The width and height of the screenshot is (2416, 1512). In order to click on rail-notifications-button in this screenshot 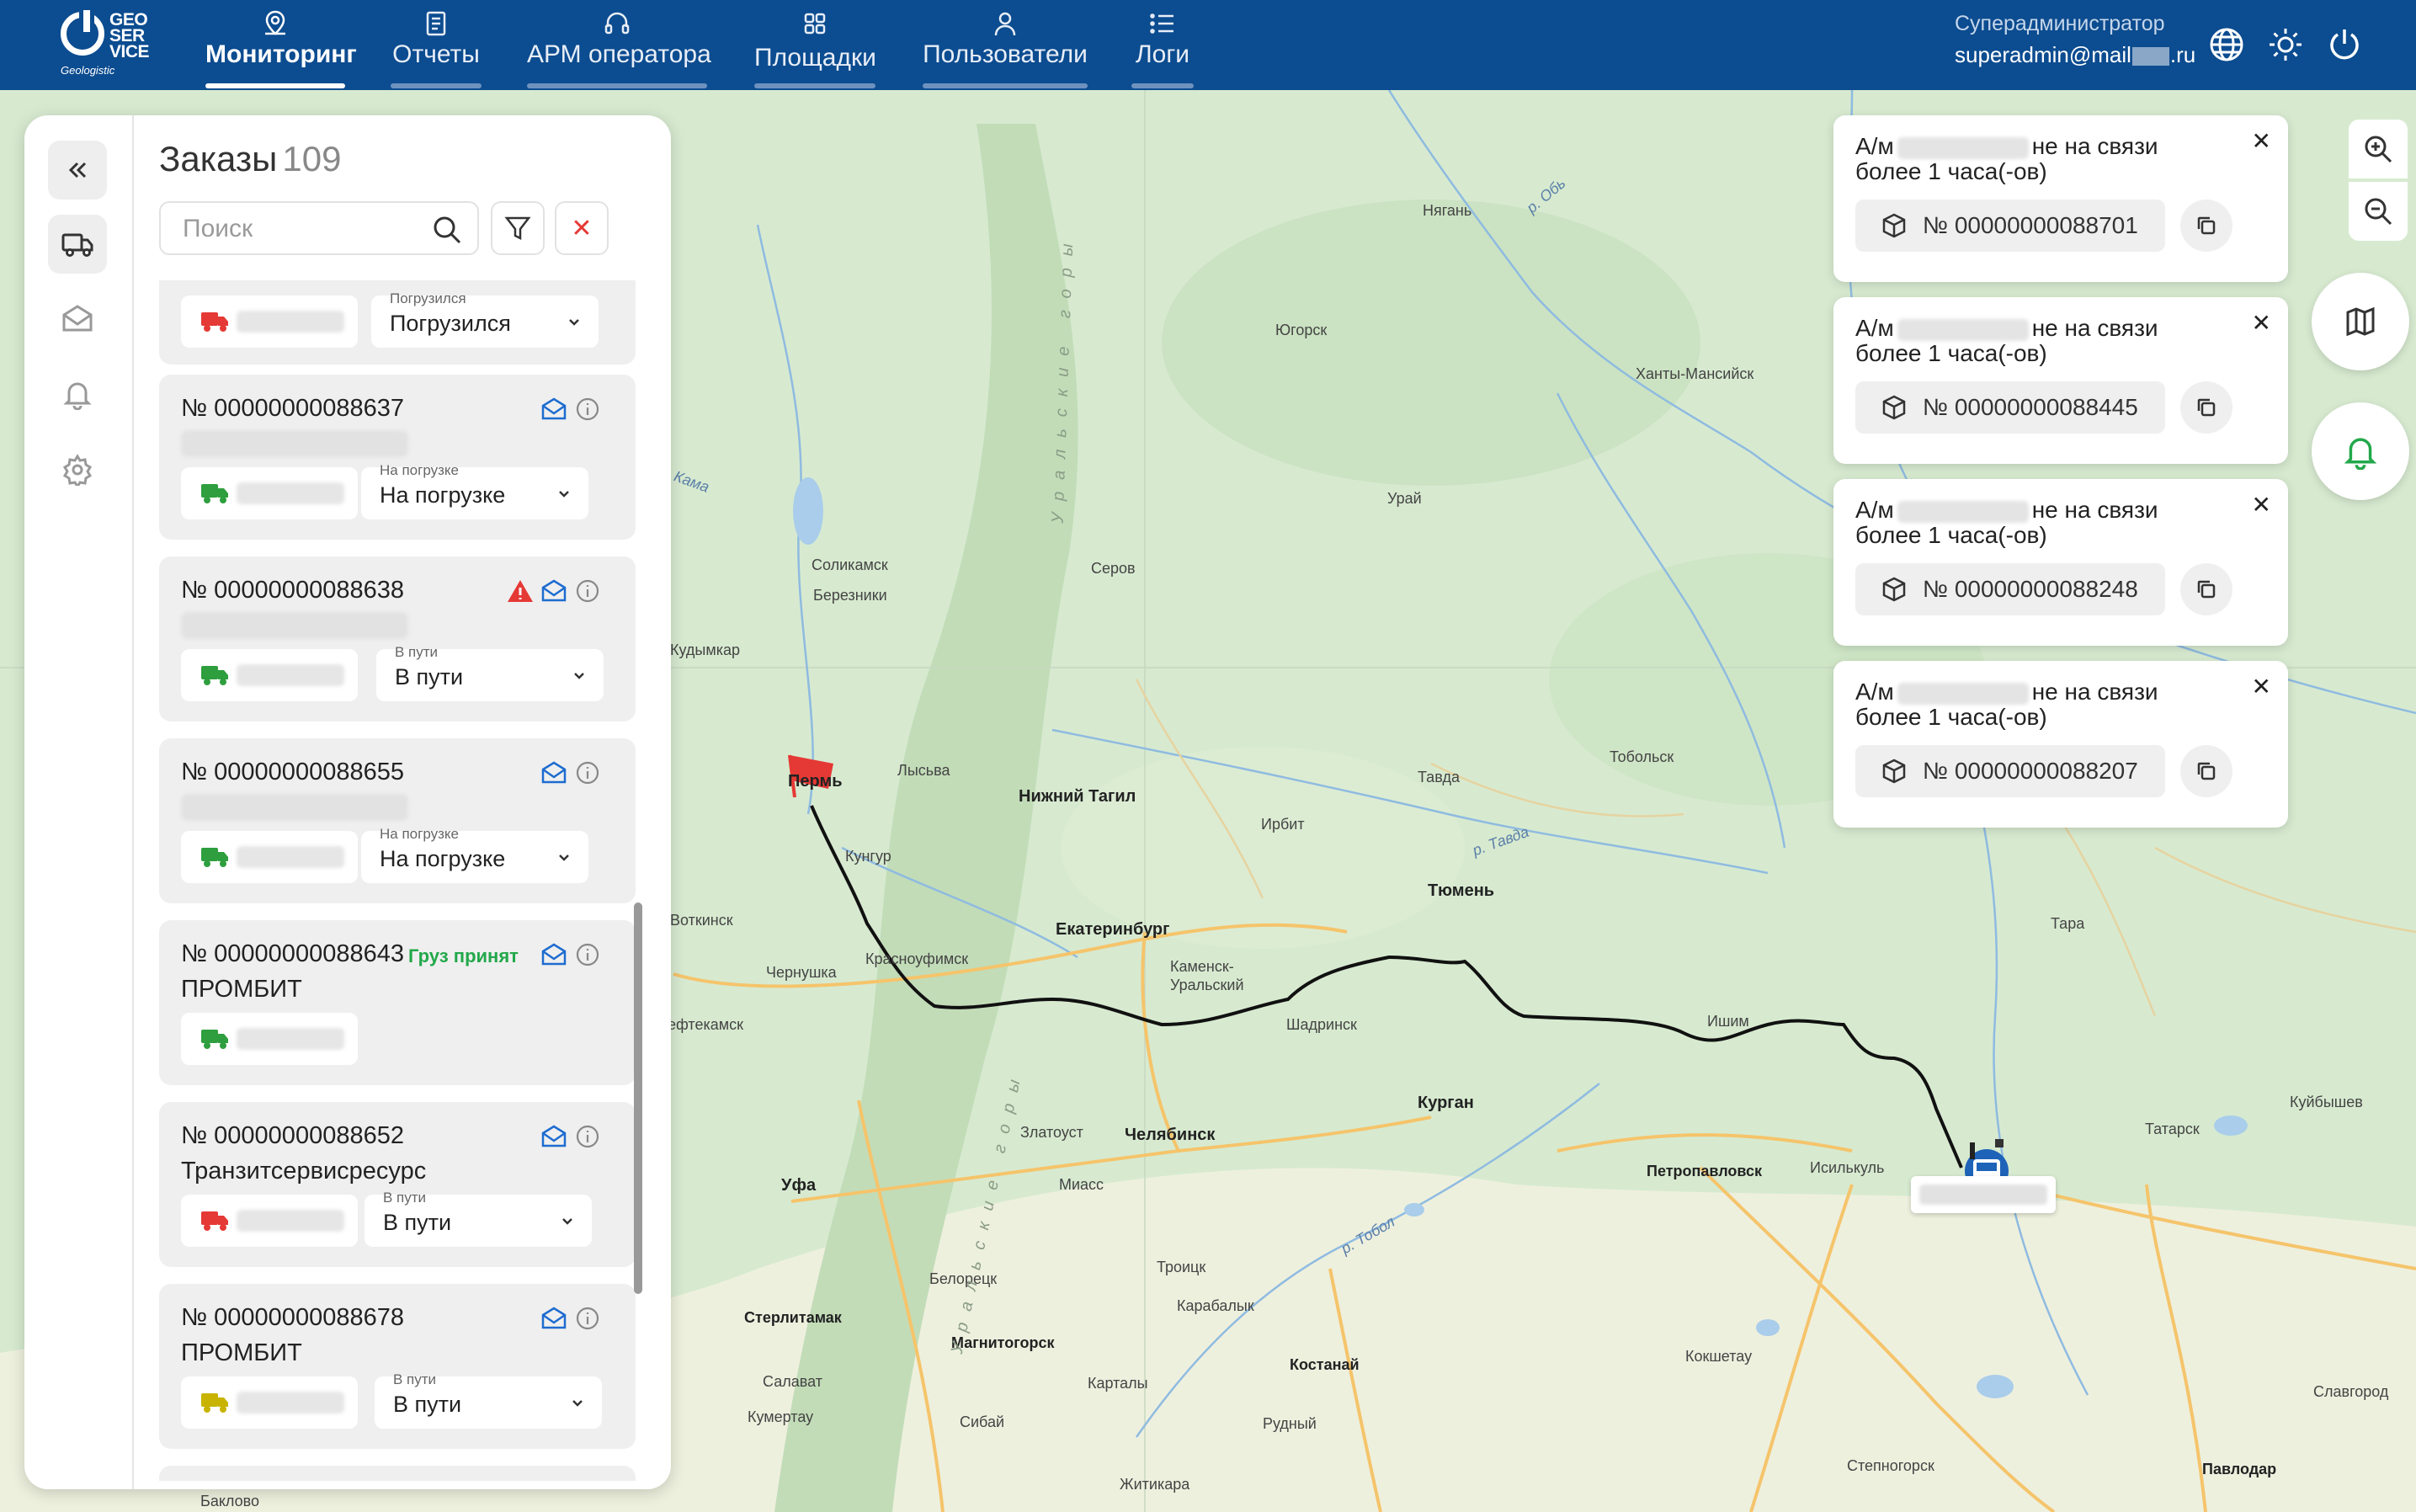, I will do `click(77, 394)`.